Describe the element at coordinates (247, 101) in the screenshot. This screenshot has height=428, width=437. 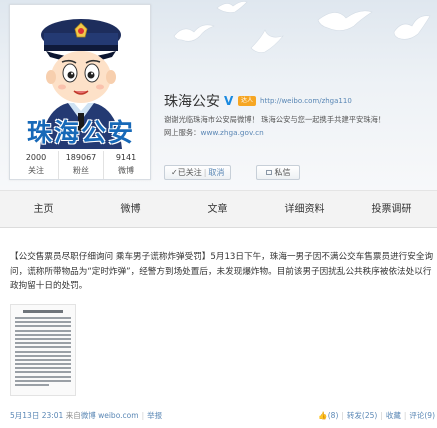
I see `vip-badge: 达人` at that location.